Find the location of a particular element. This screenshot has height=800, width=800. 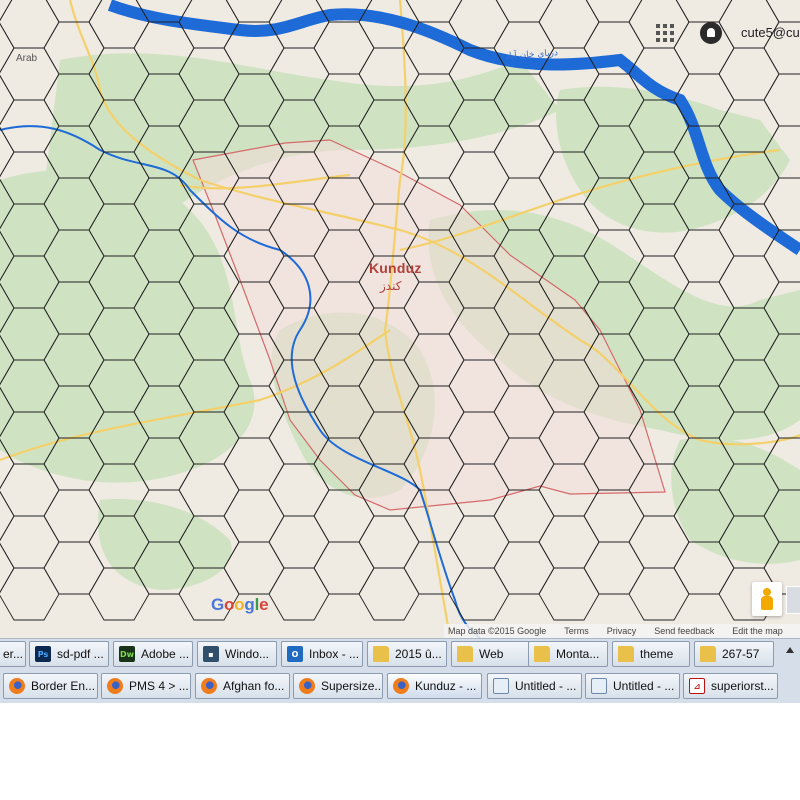

logo-letter: g is located at coordinates (249, 604).